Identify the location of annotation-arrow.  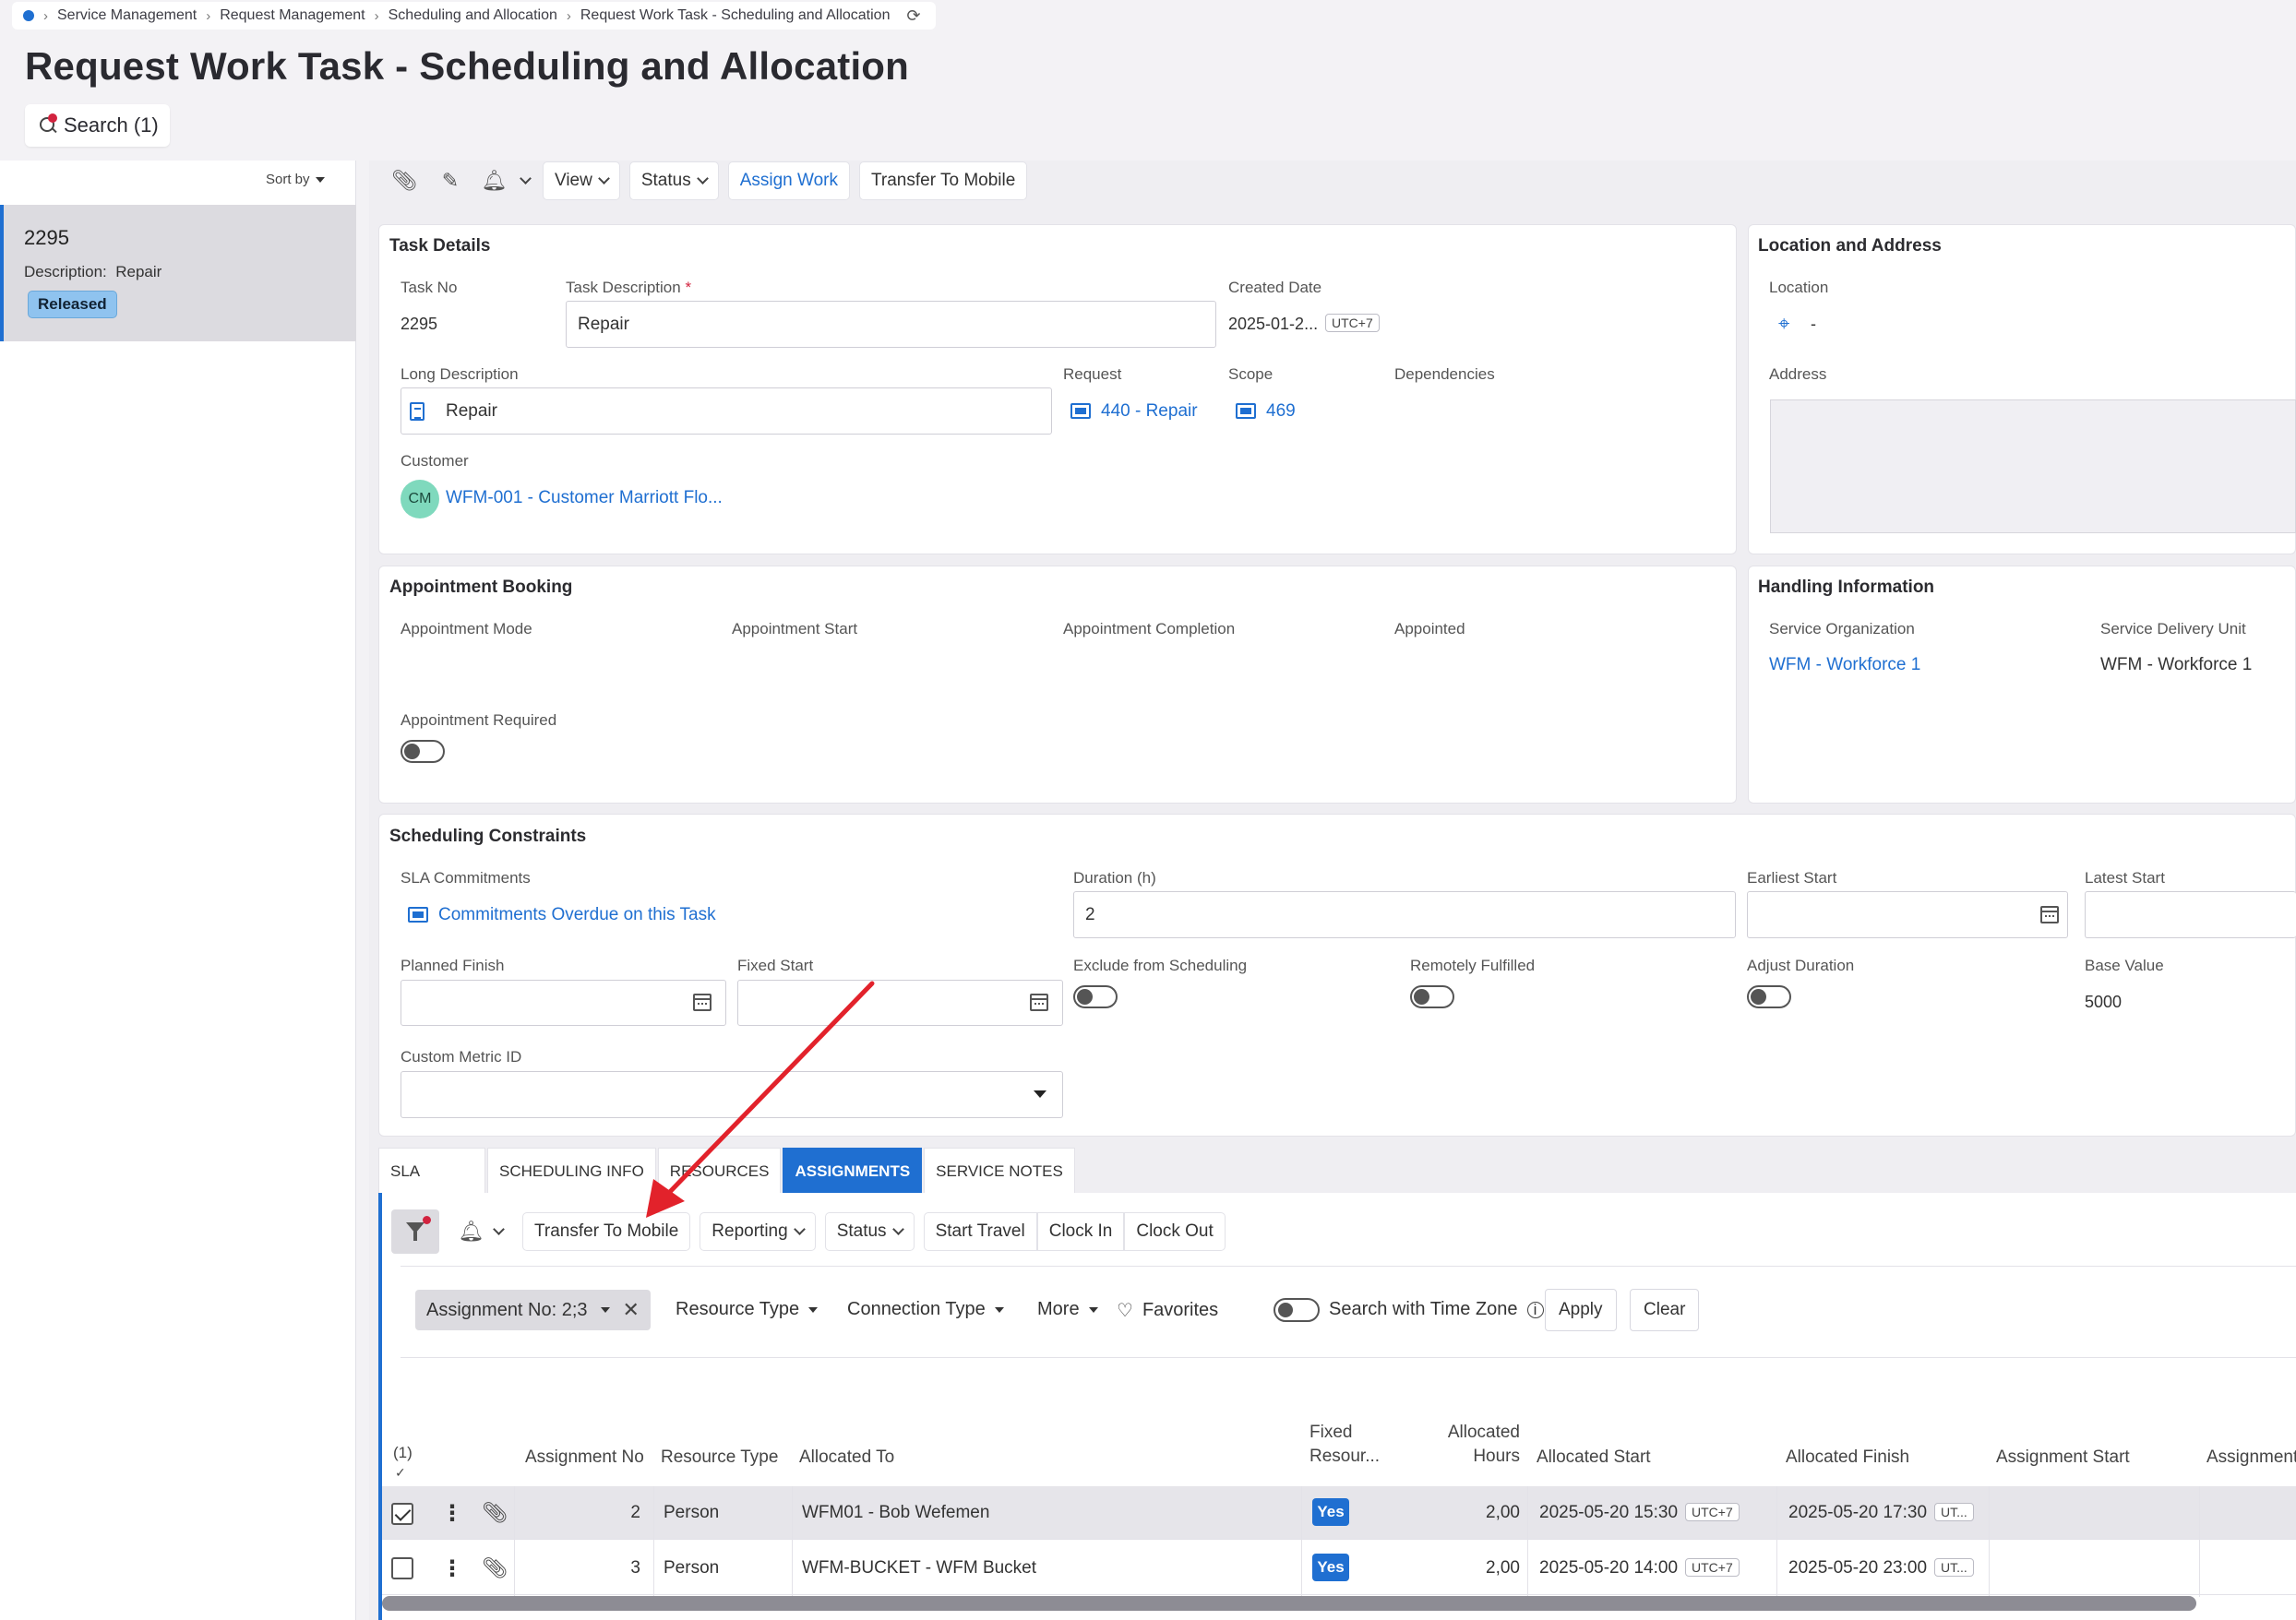
(760, 1099).